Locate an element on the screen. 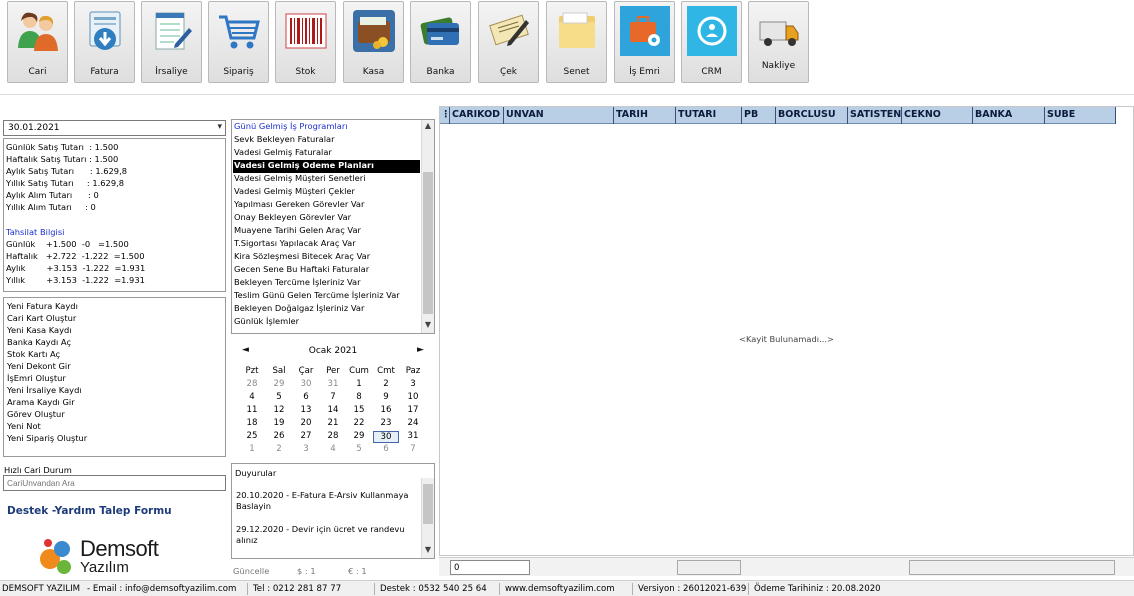 This screenshot has height=596, width=1134. list-item: Vadesi Gelmiş Müşteri Çekler is located at coordinates (326, 192).